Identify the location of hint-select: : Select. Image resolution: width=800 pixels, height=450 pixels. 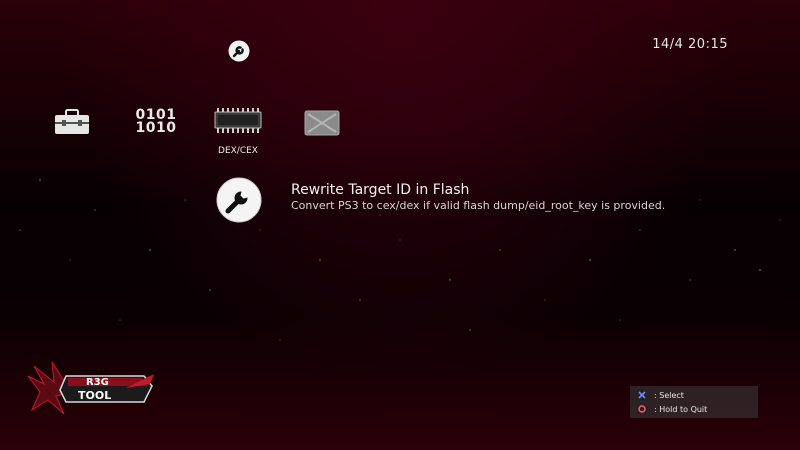
(660, 395).